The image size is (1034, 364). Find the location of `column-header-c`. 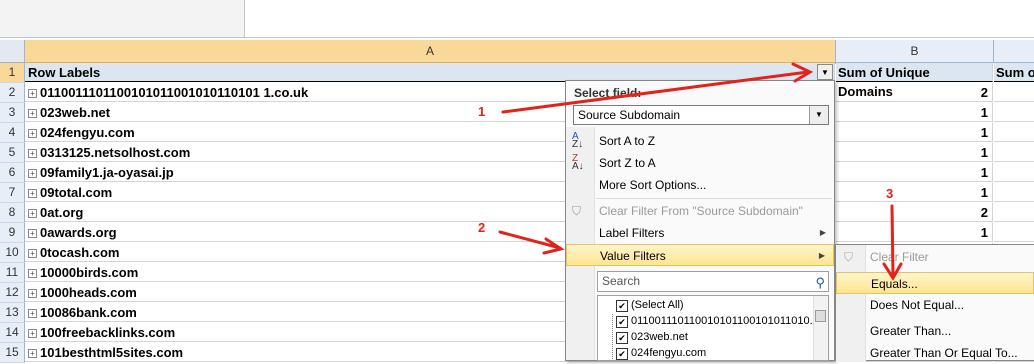

column-header-c is located at coordinates (1014, 51).